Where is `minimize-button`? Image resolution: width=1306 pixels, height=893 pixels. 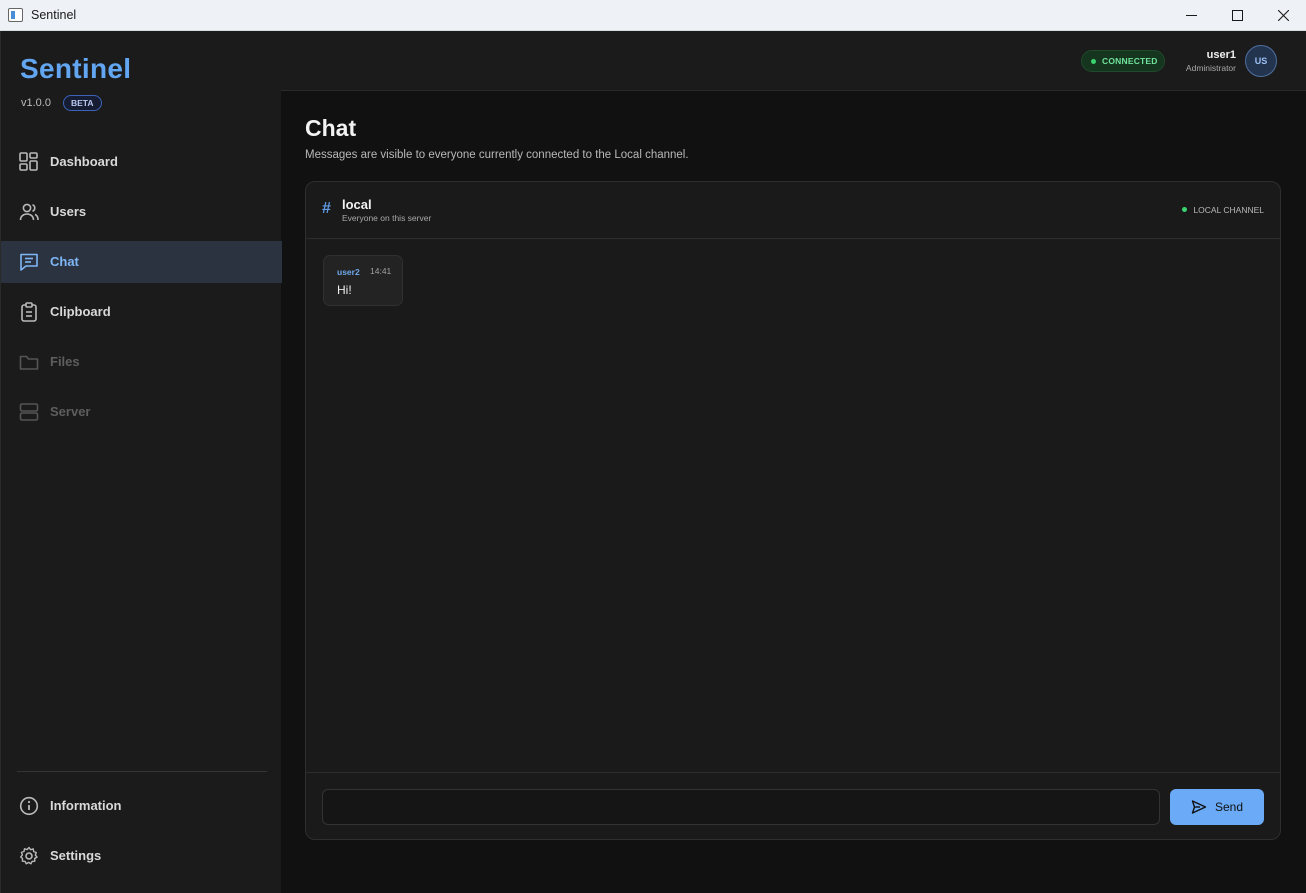 minimize-button is located at coordinates (1191, 15).